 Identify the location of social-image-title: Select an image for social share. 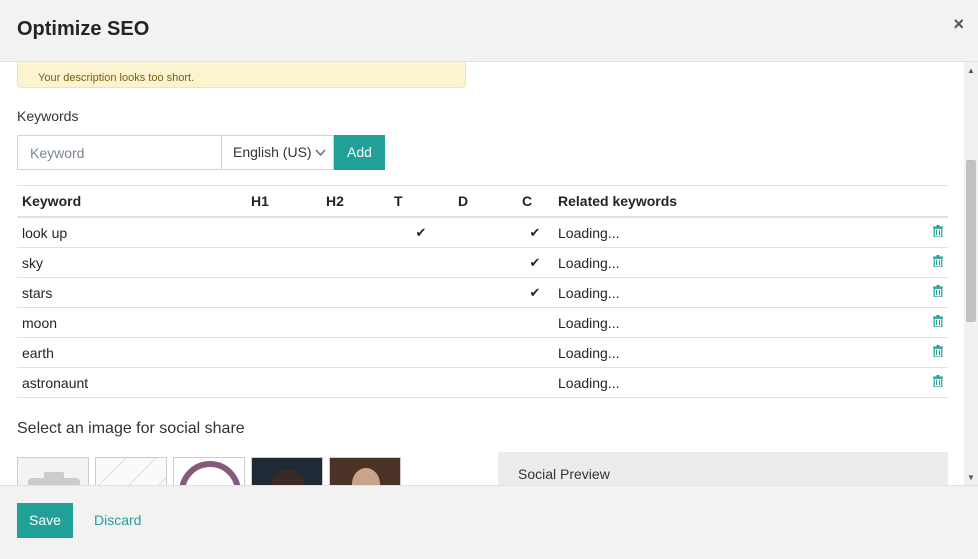
(131, 428).